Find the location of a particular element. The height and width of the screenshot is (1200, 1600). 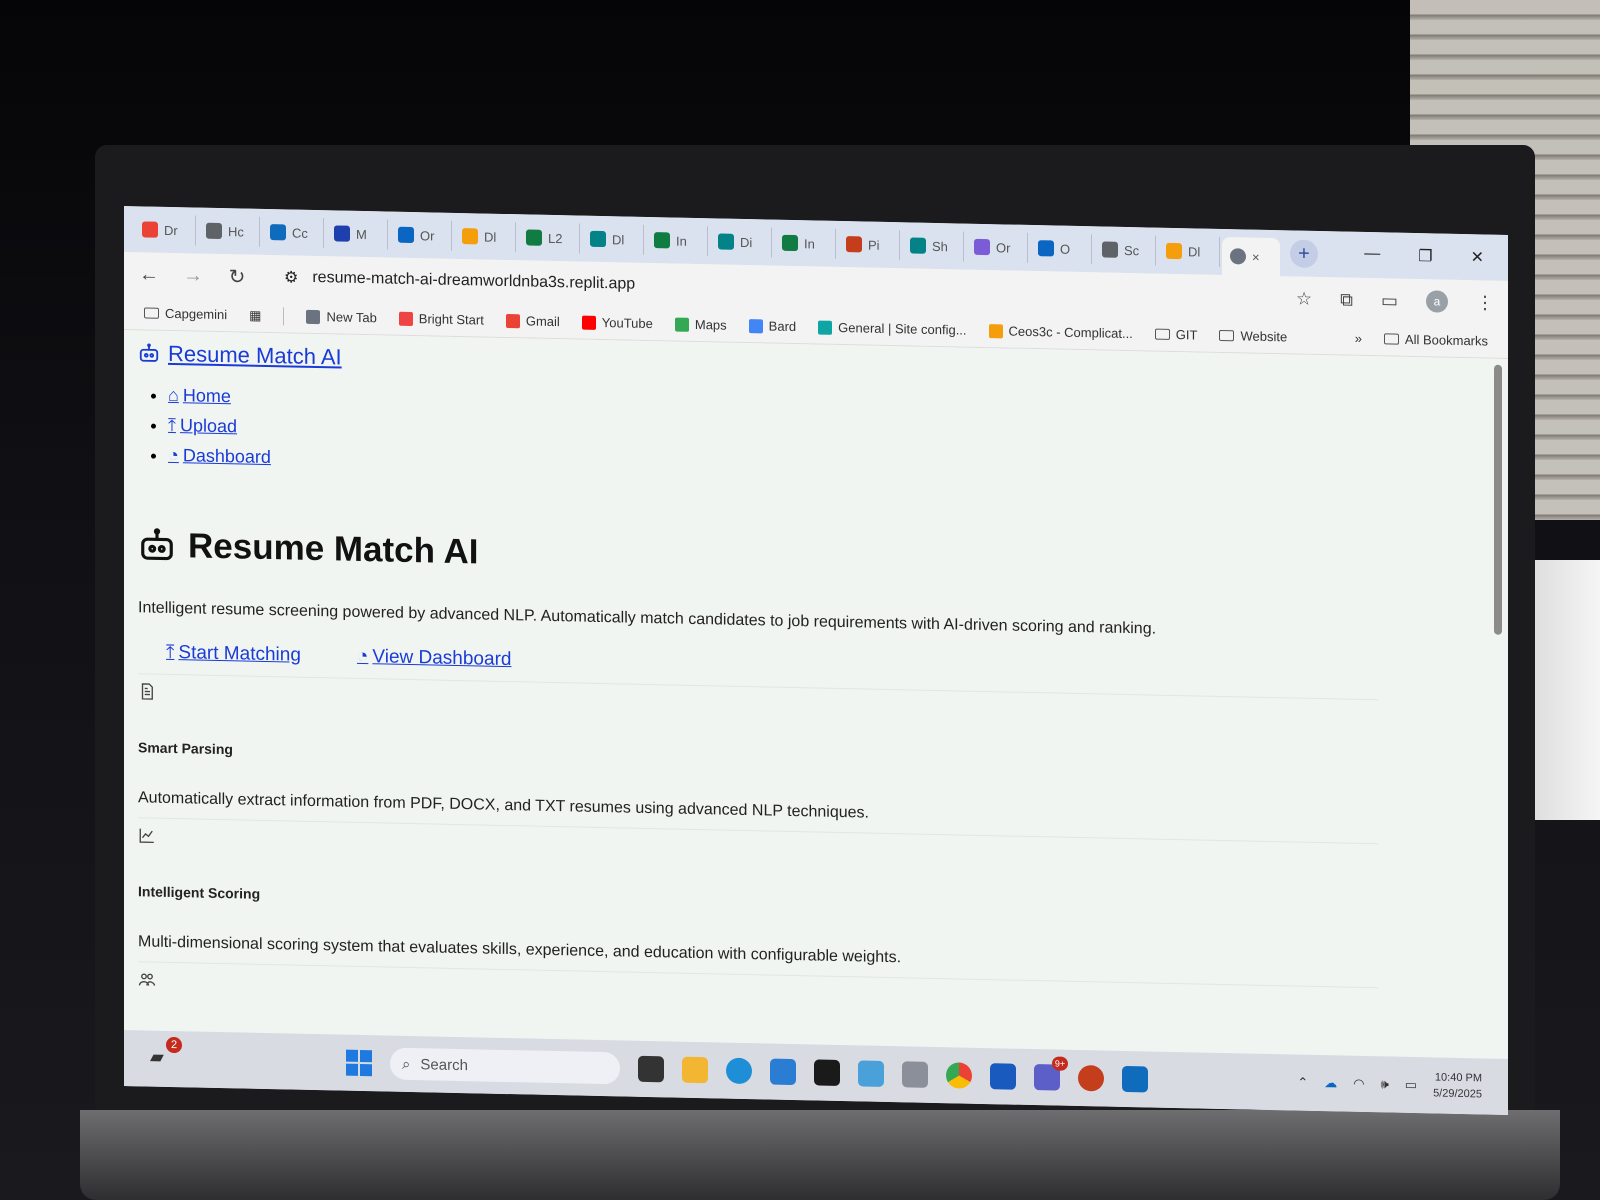

forward-button: → is located at coordinates (193, 275).